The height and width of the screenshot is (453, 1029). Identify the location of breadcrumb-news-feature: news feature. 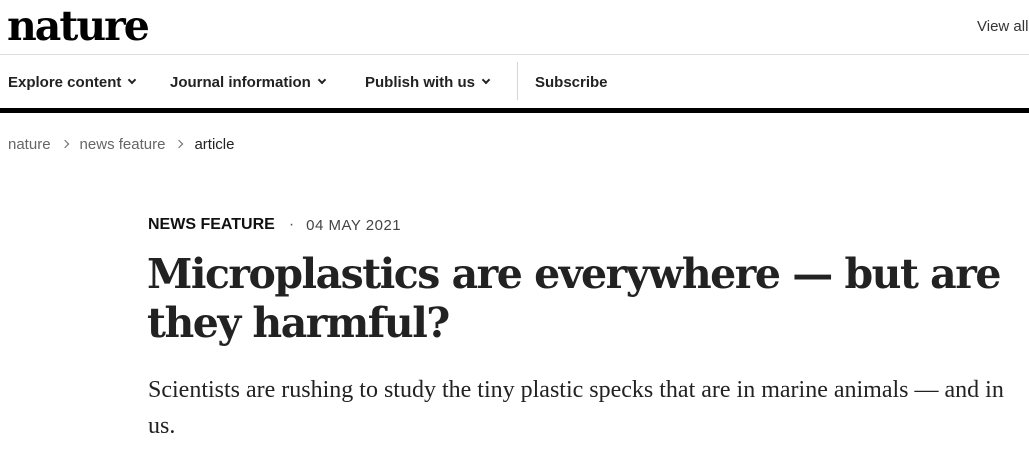
(123, 144).